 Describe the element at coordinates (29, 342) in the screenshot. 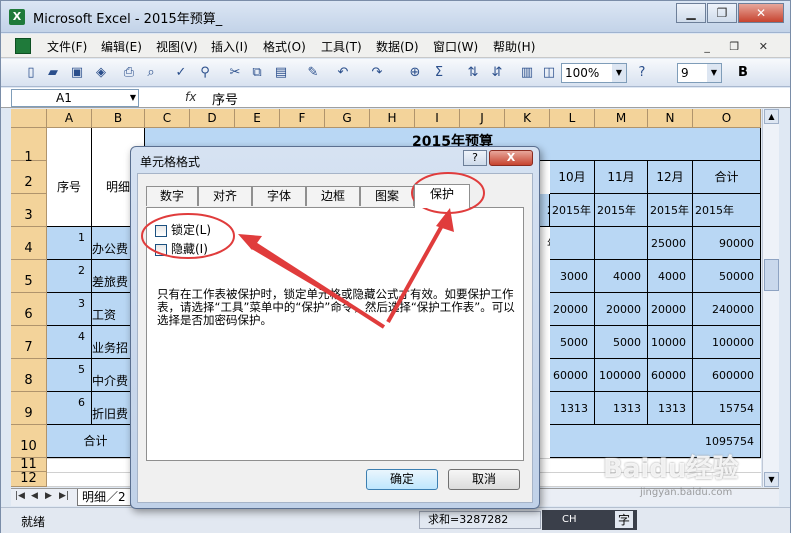

I see `row-header-7: 7` at that location.